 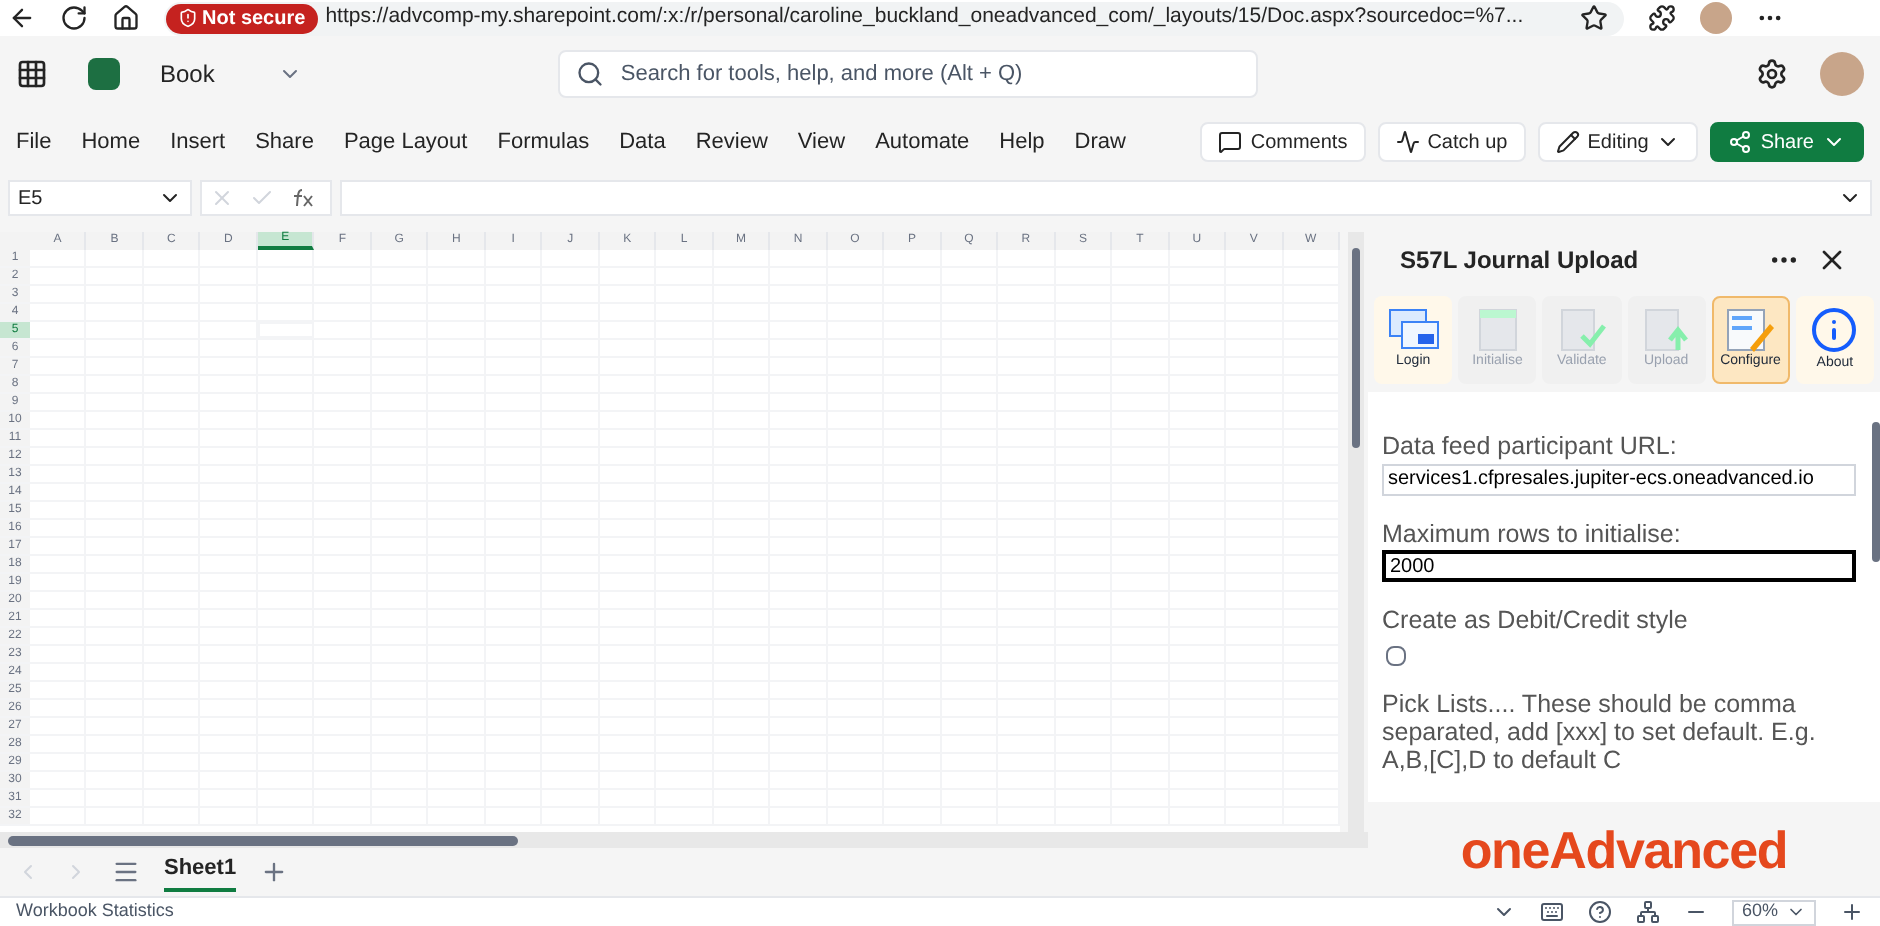 I want to click on home-icon, so click(x=126, y=18).